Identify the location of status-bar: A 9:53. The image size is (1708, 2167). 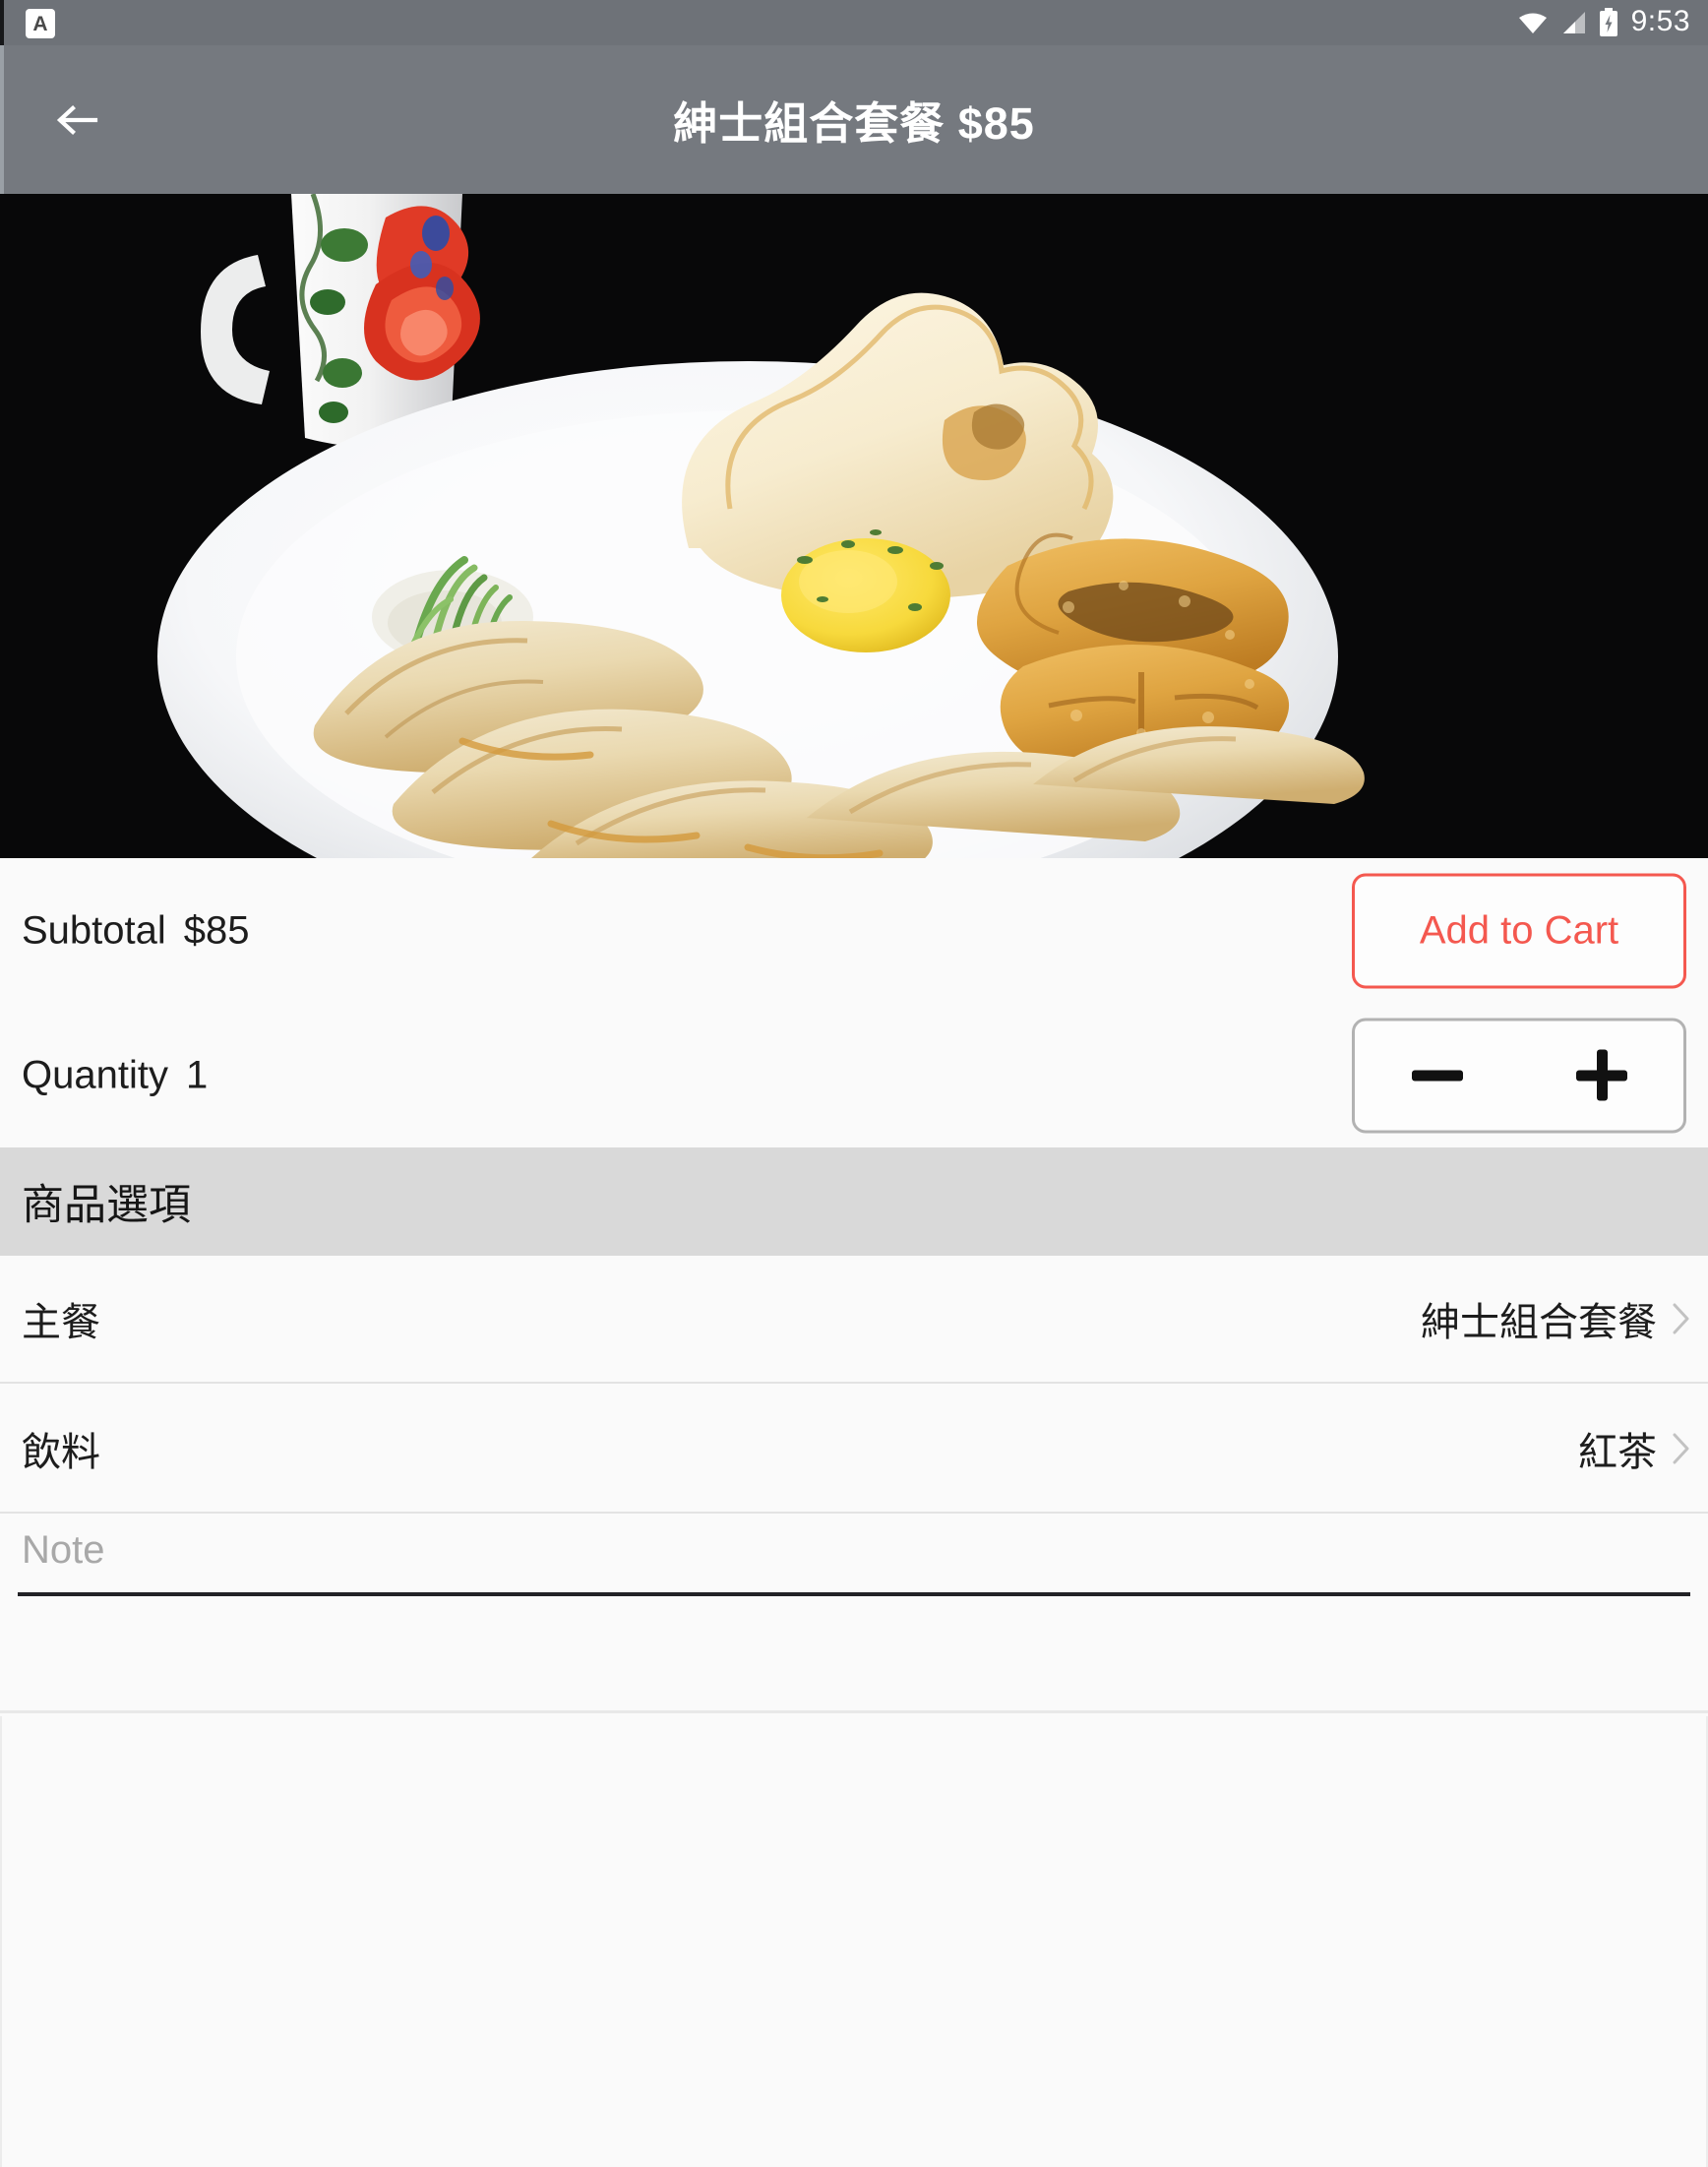
(854, 22).